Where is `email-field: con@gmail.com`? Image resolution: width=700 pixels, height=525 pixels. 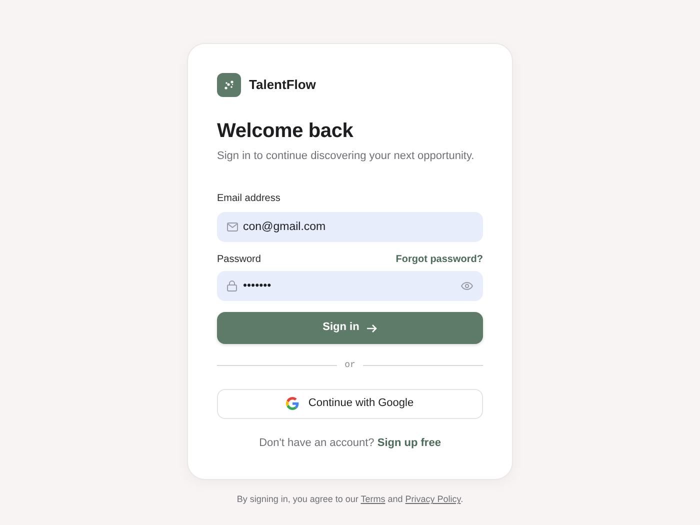
email-field: con@gmail.com is located at coordinates (350, 227).